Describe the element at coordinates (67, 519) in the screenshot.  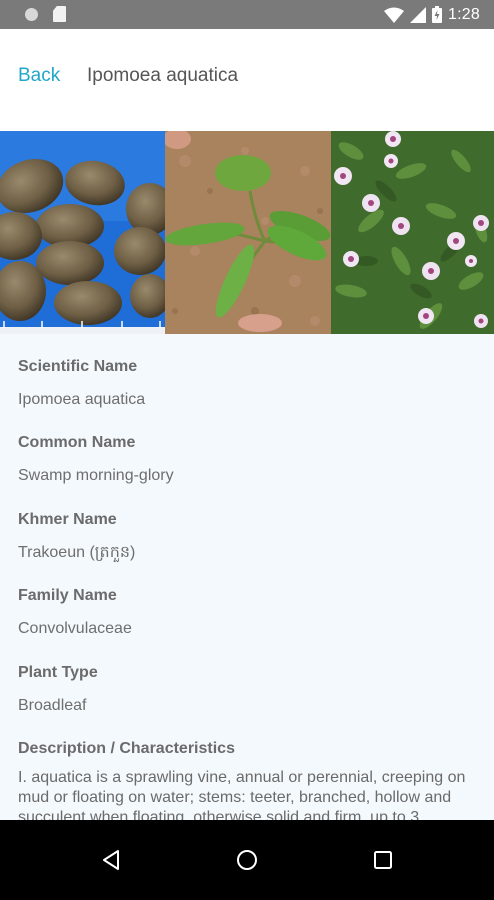
I see `khmer-name-label: Khmer Name` at that location.